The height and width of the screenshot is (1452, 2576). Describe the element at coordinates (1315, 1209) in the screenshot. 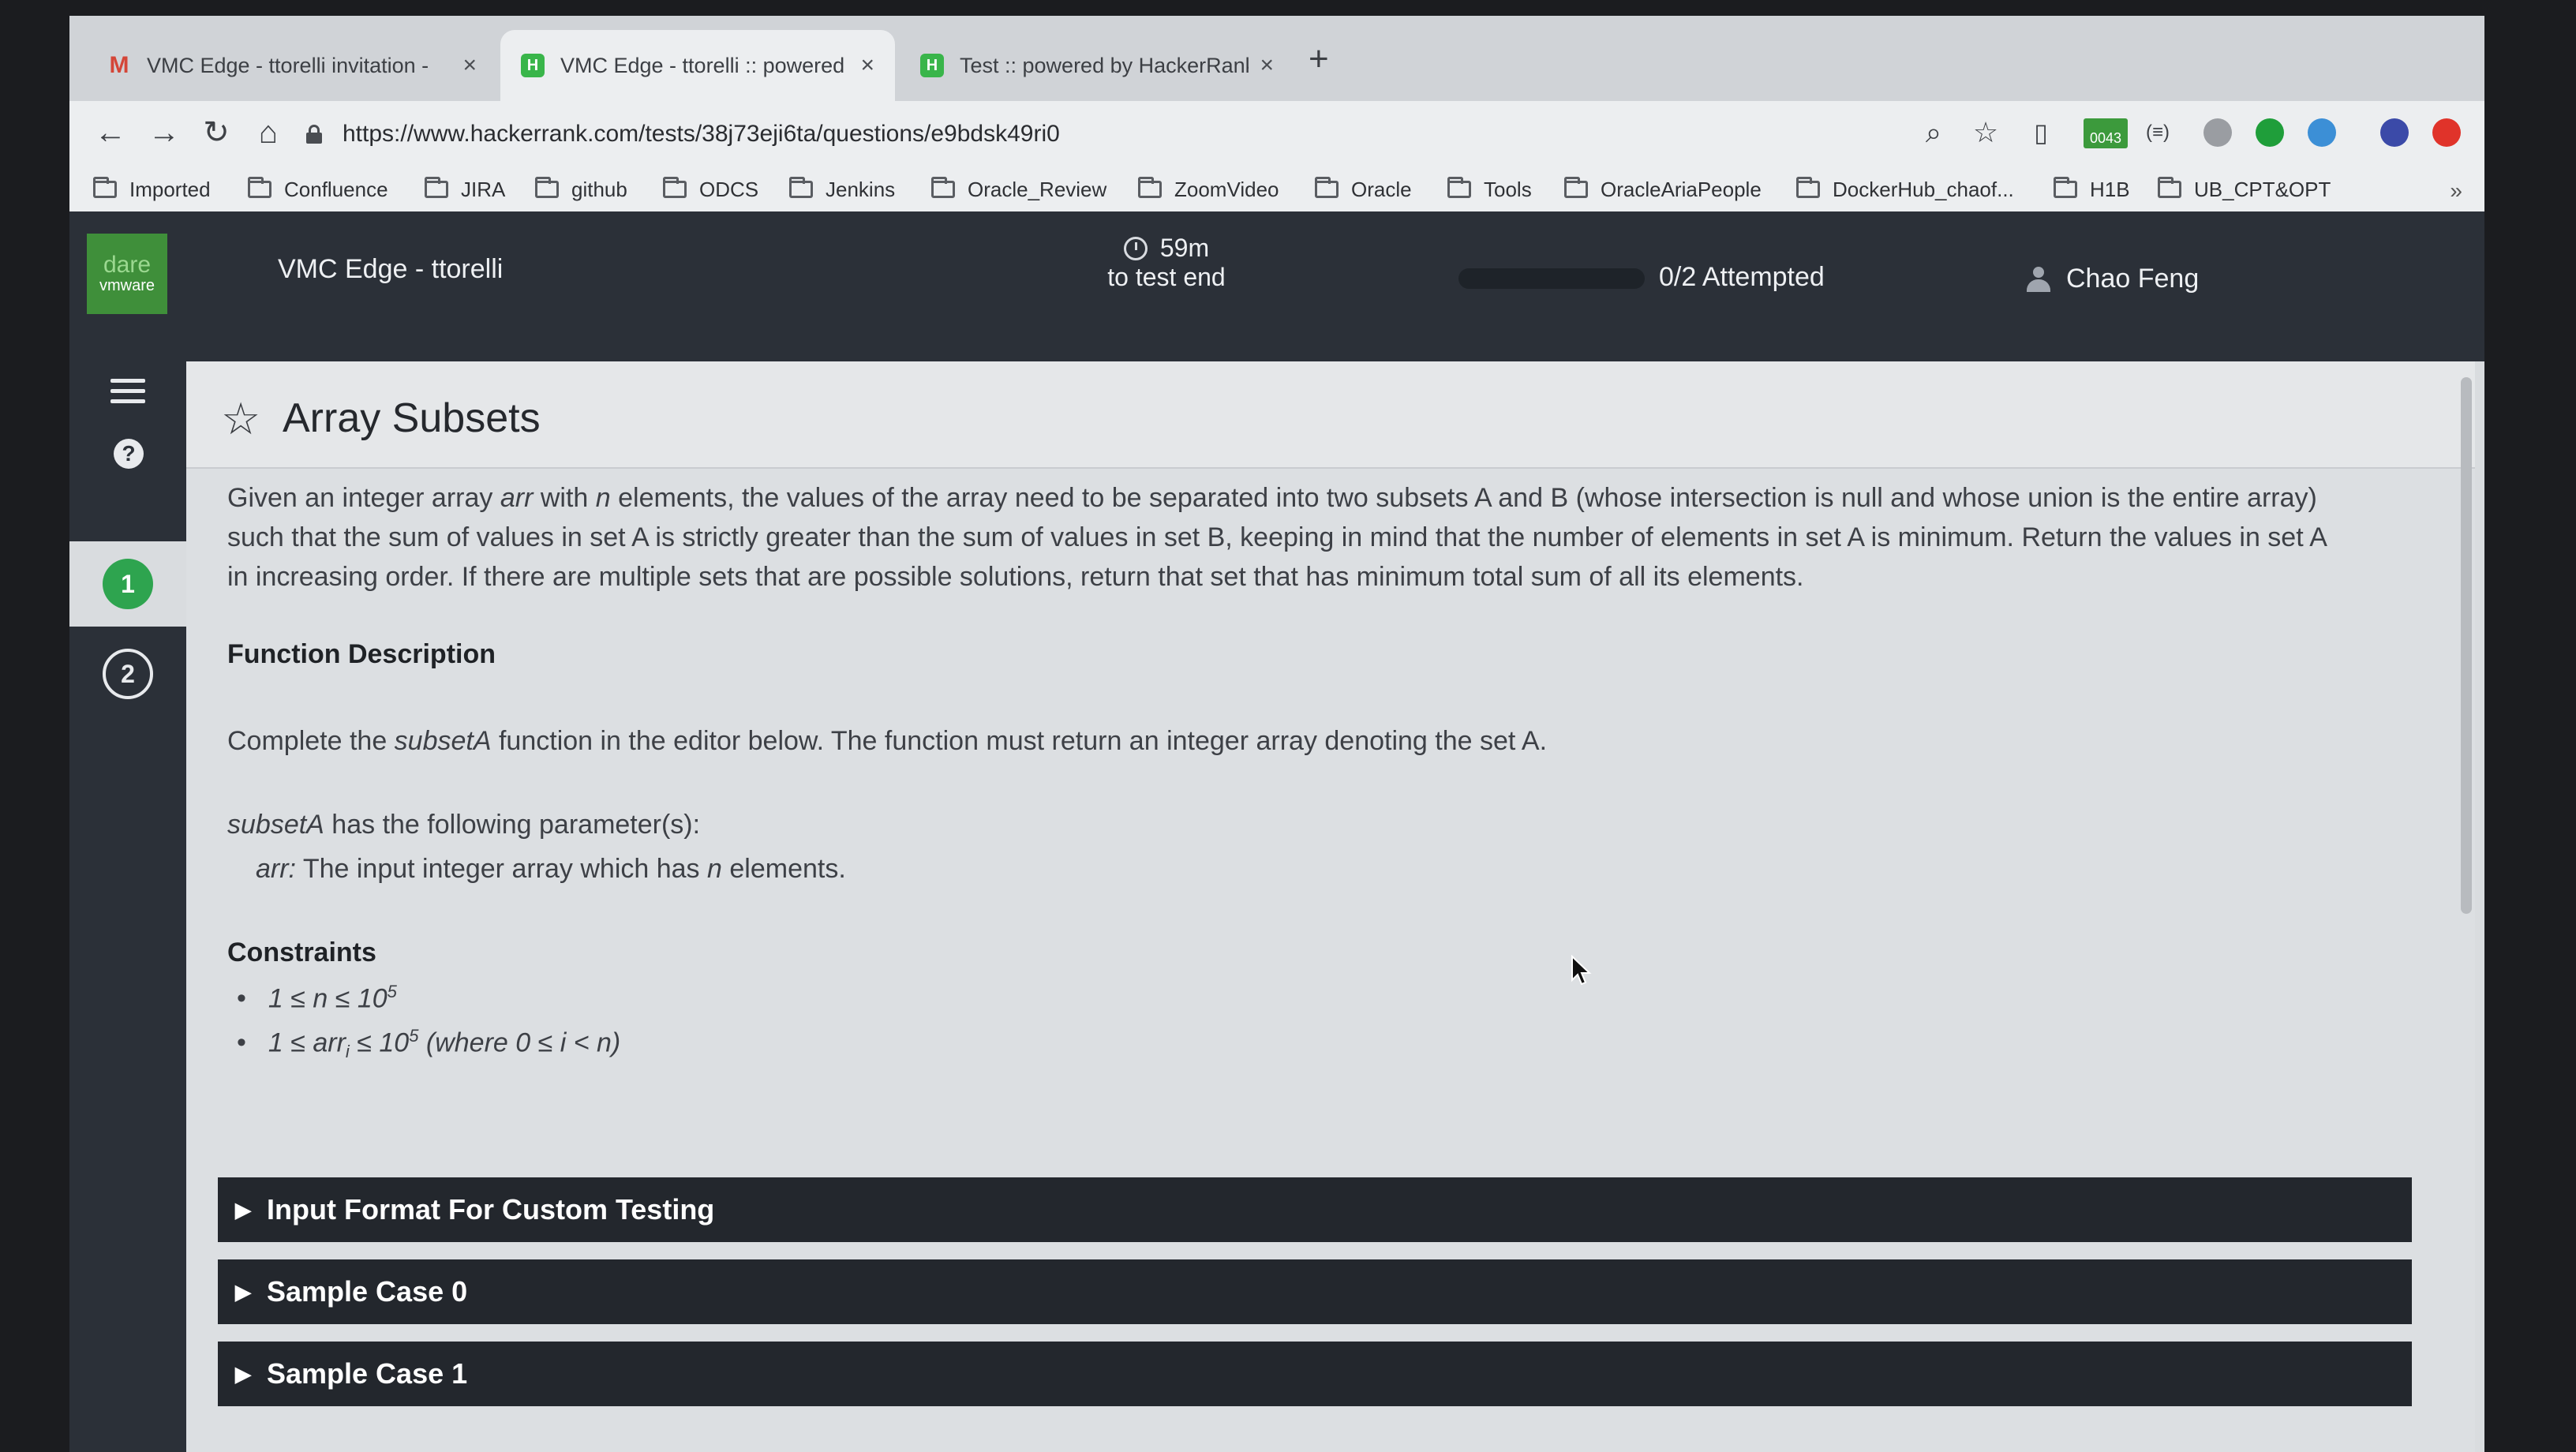

I see `section-input-format: ▶ Input Format For Custom Testing` at that location.